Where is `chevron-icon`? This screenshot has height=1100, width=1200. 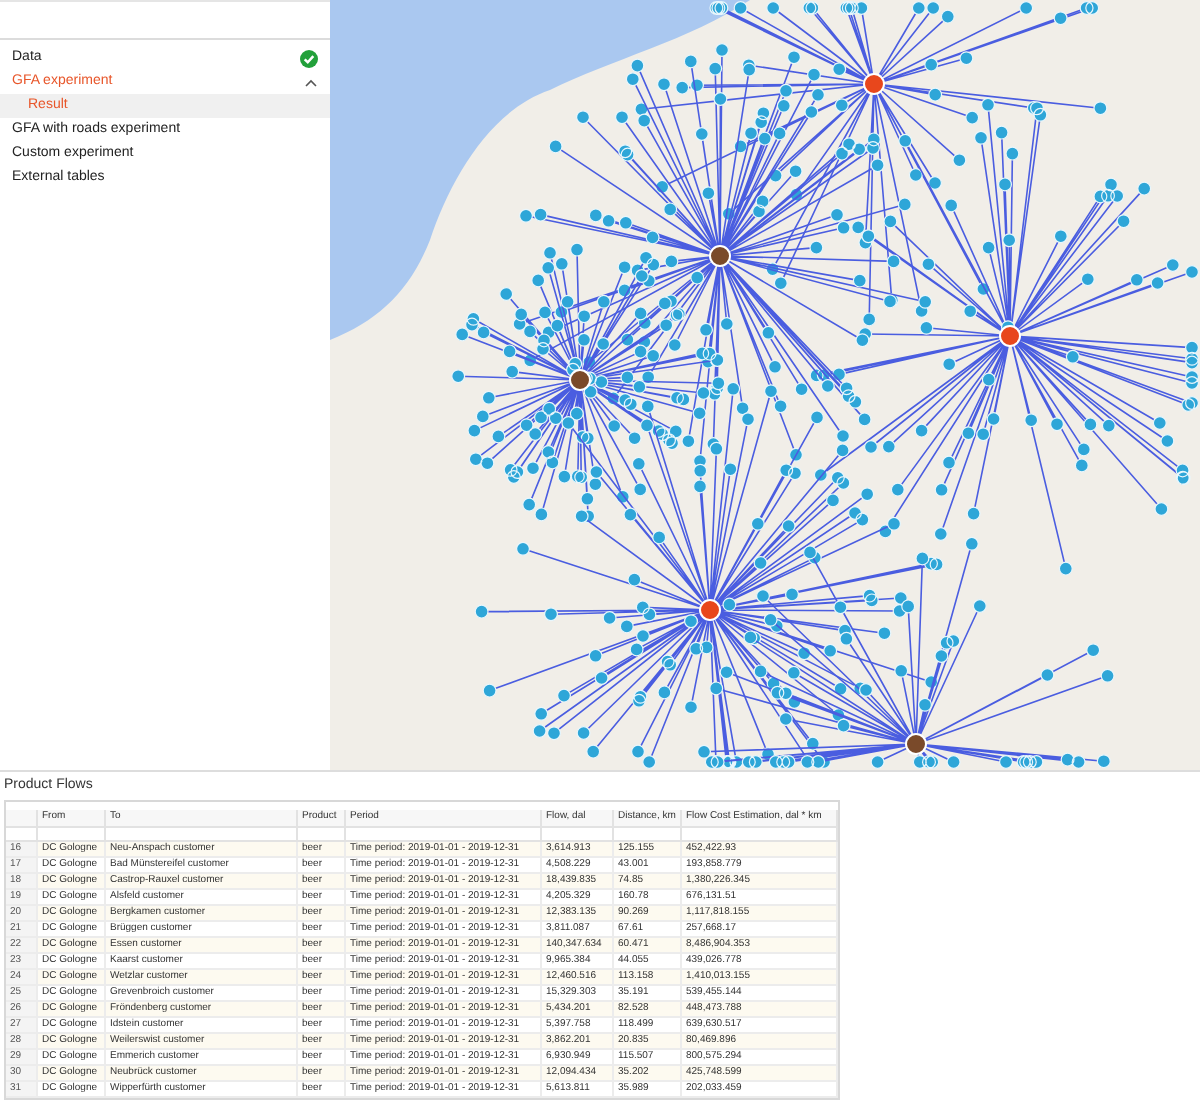 chevron-icon is located at coordinates (311, 82).